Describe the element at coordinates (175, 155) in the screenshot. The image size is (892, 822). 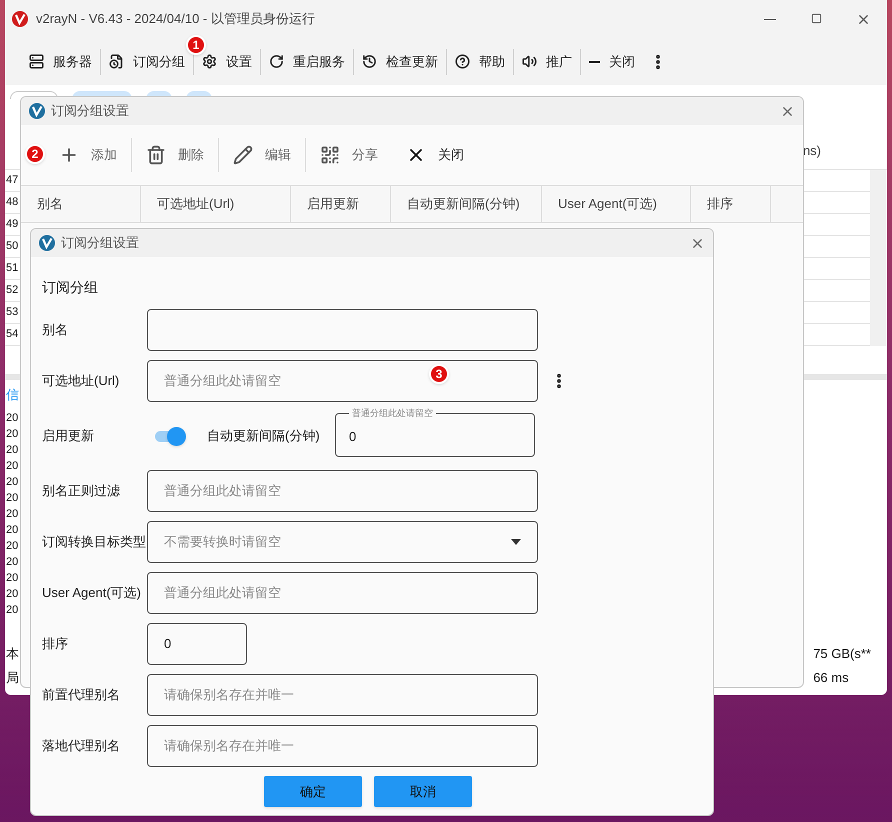
I see `toolbar-button: 删除` at that location.